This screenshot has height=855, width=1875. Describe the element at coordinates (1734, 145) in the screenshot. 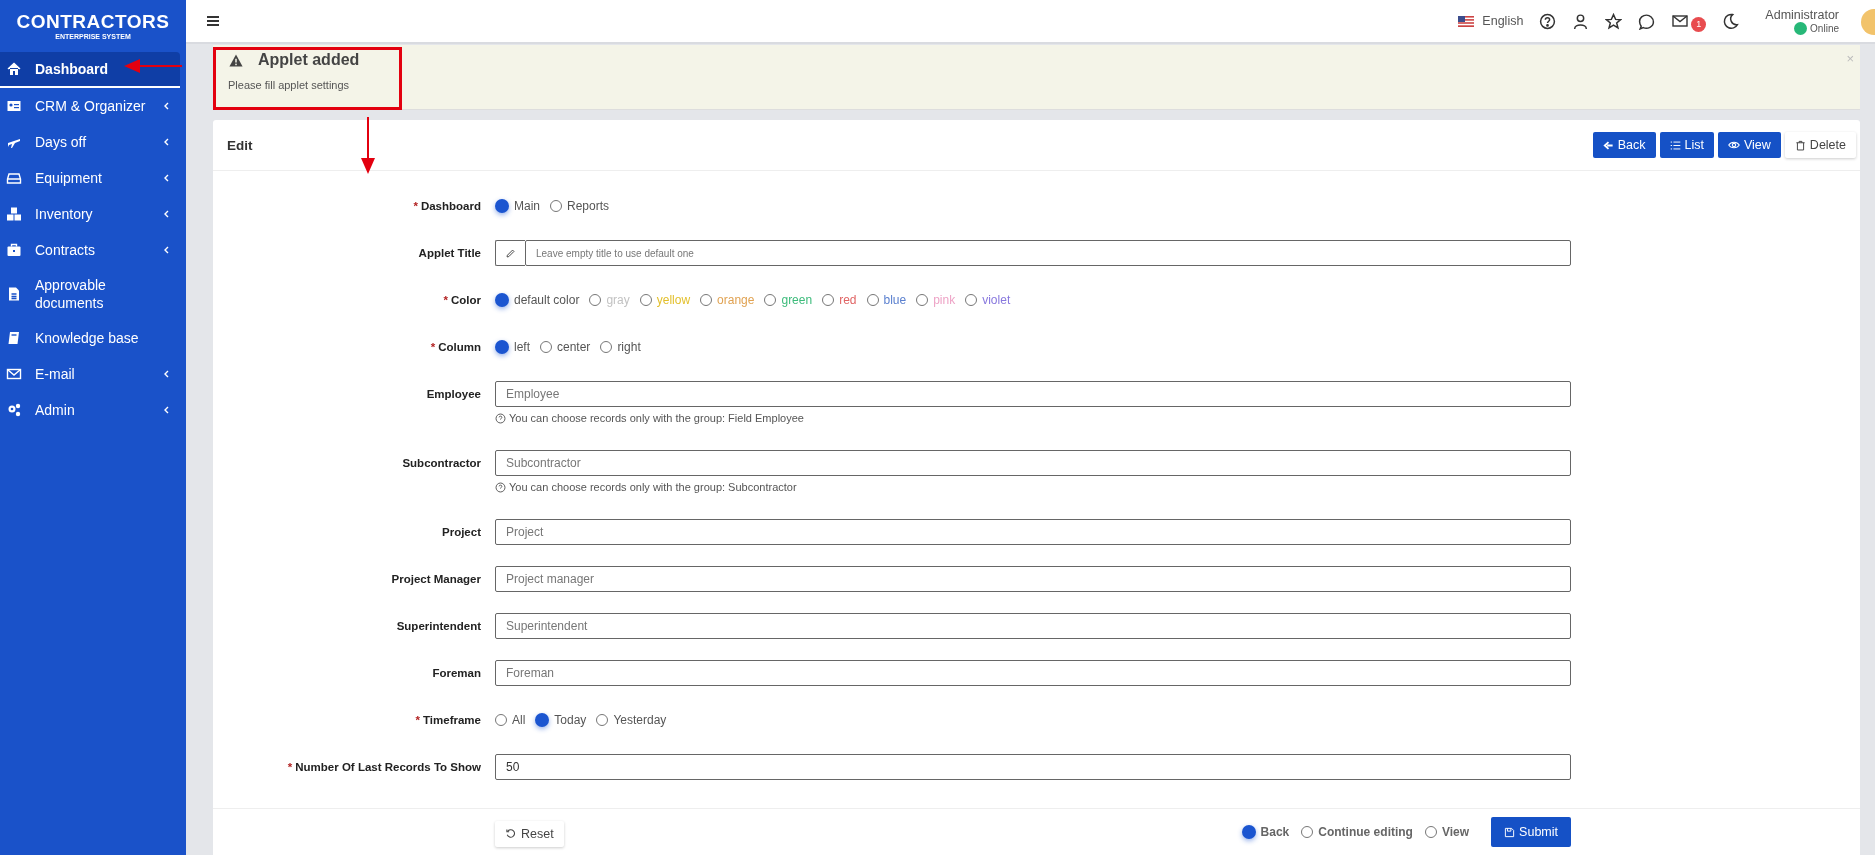

I see `eye-icon` at that location.